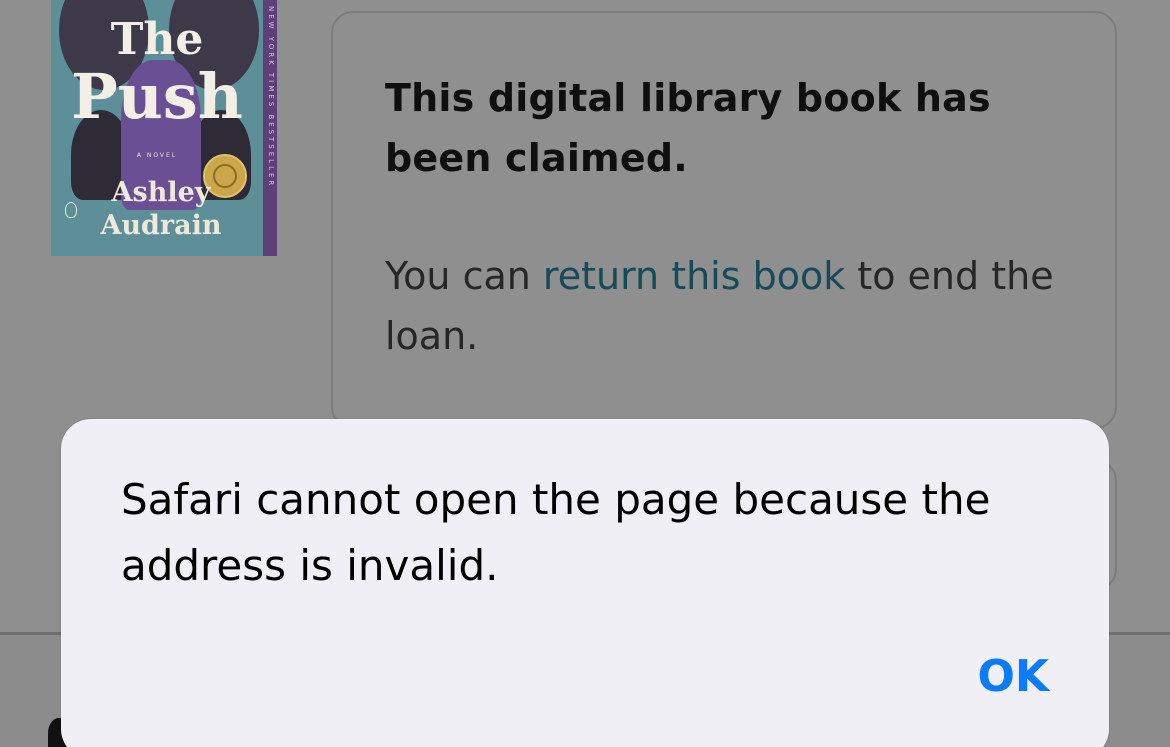 The height and width of the screenshot is (747, 1170). Describe the element at coordinates (161, 209) in the screenshot. I see `cover-author: Ashley Audrain` at that location.